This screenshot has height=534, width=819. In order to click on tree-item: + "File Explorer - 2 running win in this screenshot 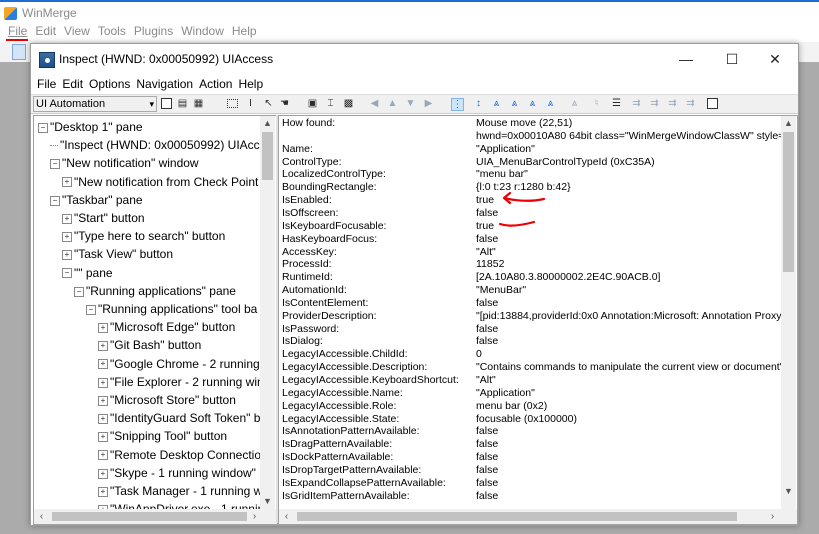, I will do `click(181, 382)`.